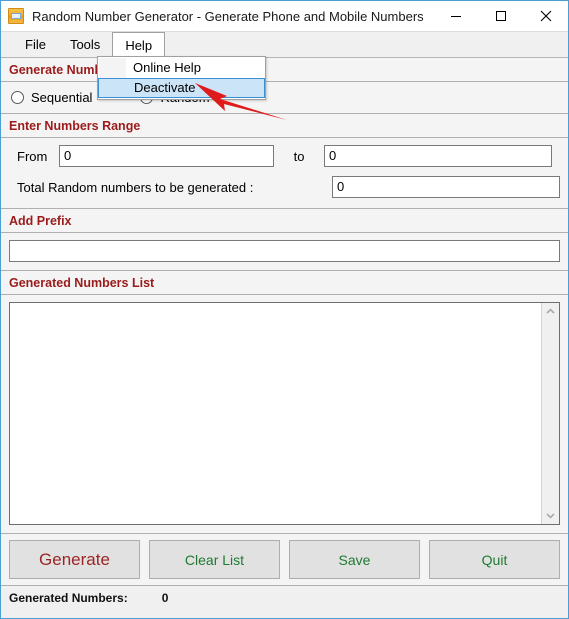 This screenshot has height=619, width=569. I want to click on save-button-label: Save, so click(354, 559).